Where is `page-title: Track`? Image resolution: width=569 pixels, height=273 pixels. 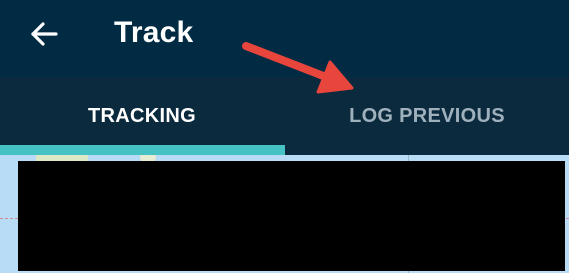
page-title: Track is located at coordinates (154, 32).